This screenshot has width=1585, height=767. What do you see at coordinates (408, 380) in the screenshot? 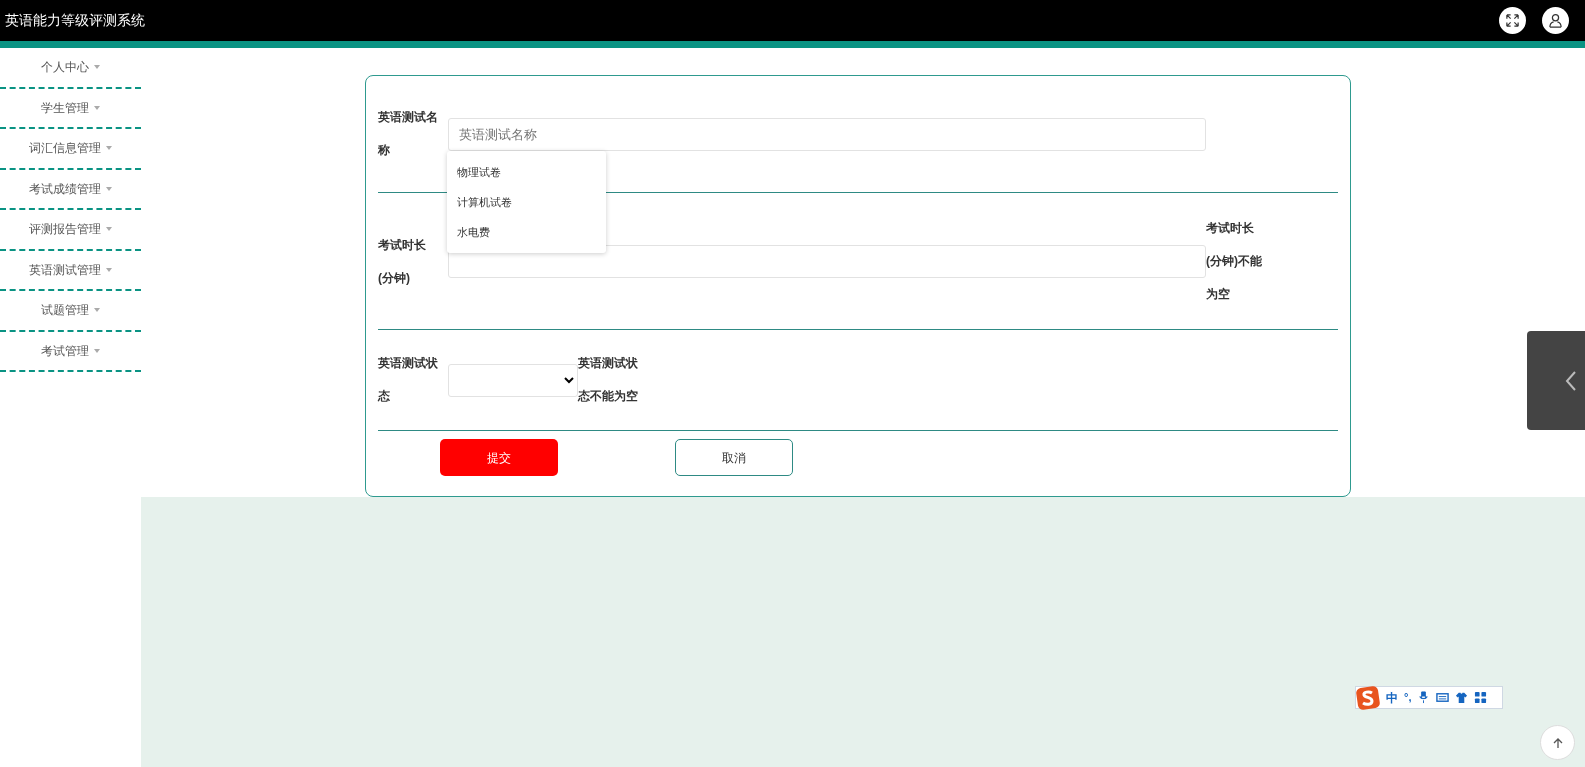
I see `field-label: 英语测试状态` at bounding box center [408, 380].